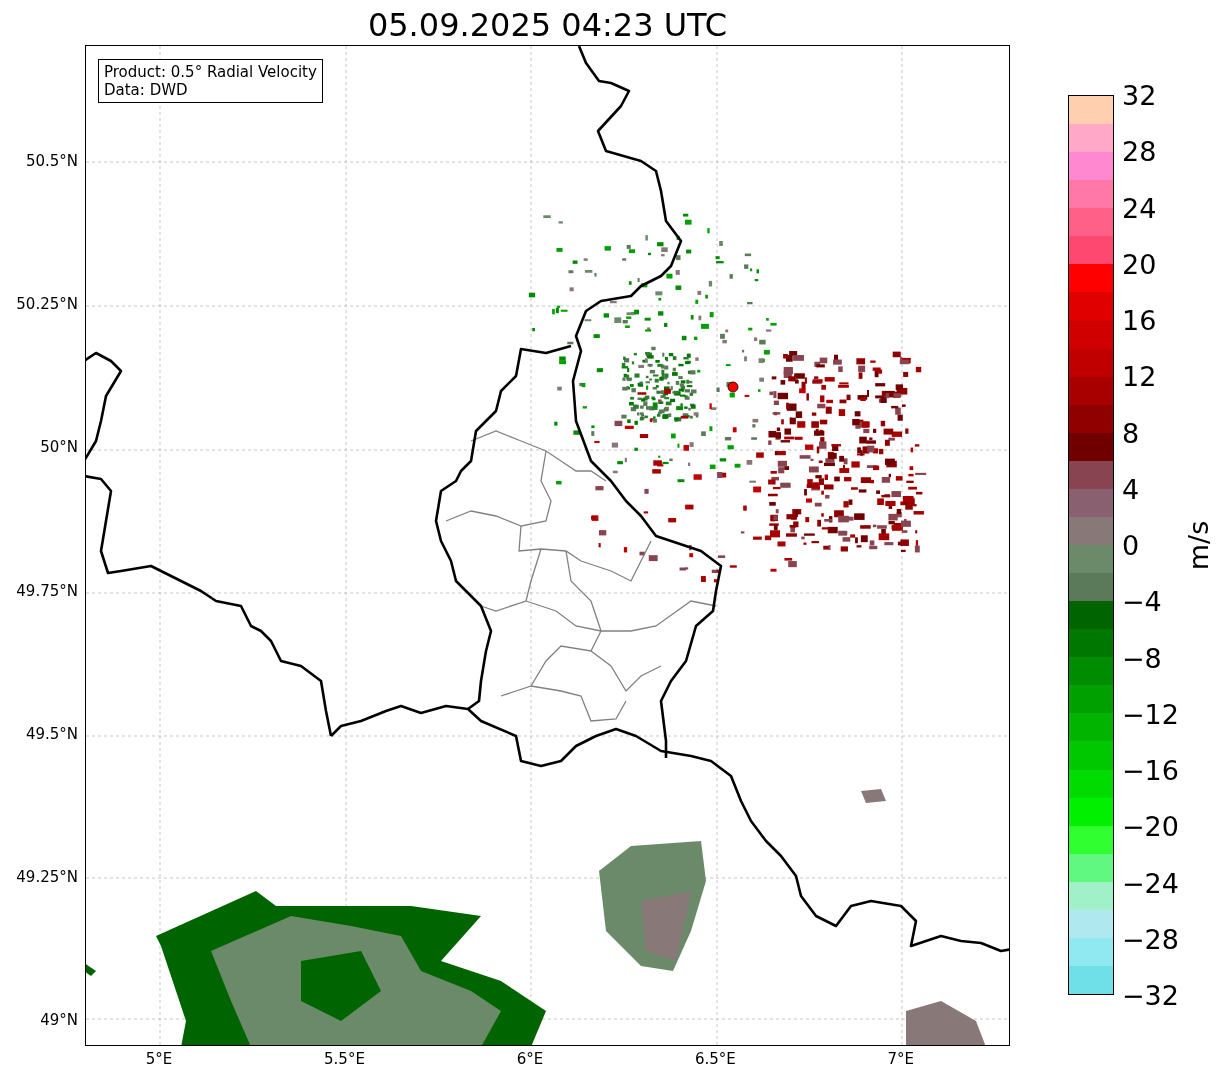 This screenshot has width=1225, height=1081. Describe the element at coordinates (1131, 432) in the screenshot. I see `colorbar-tick-label: 8` at that location.